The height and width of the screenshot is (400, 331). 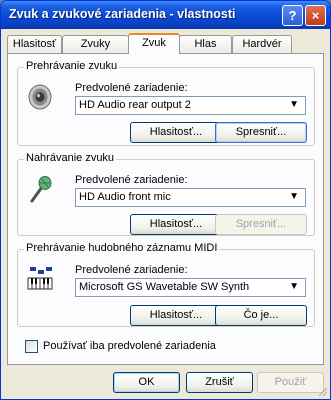 I want to click on playback-device-select: HD Audio rear output 2 ▼, so click(x=190, y=105).